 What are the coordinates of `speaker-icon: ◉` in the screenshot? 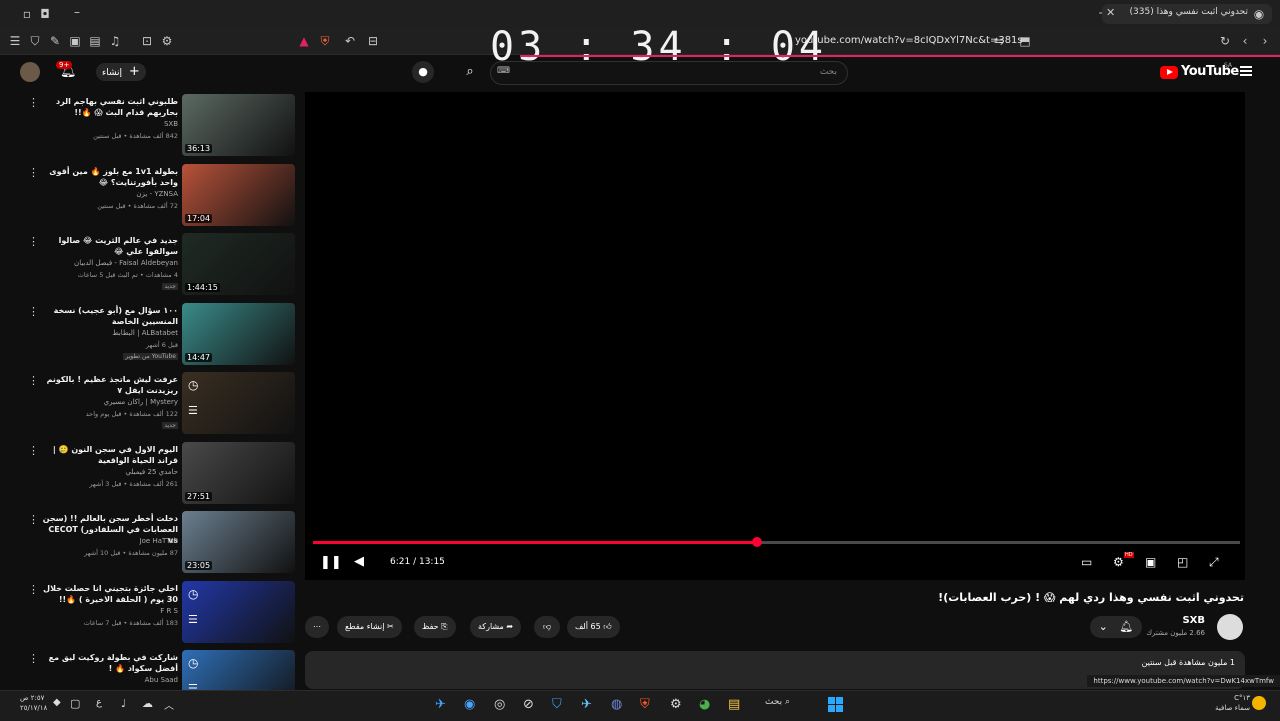 It's located at (1259, 14).